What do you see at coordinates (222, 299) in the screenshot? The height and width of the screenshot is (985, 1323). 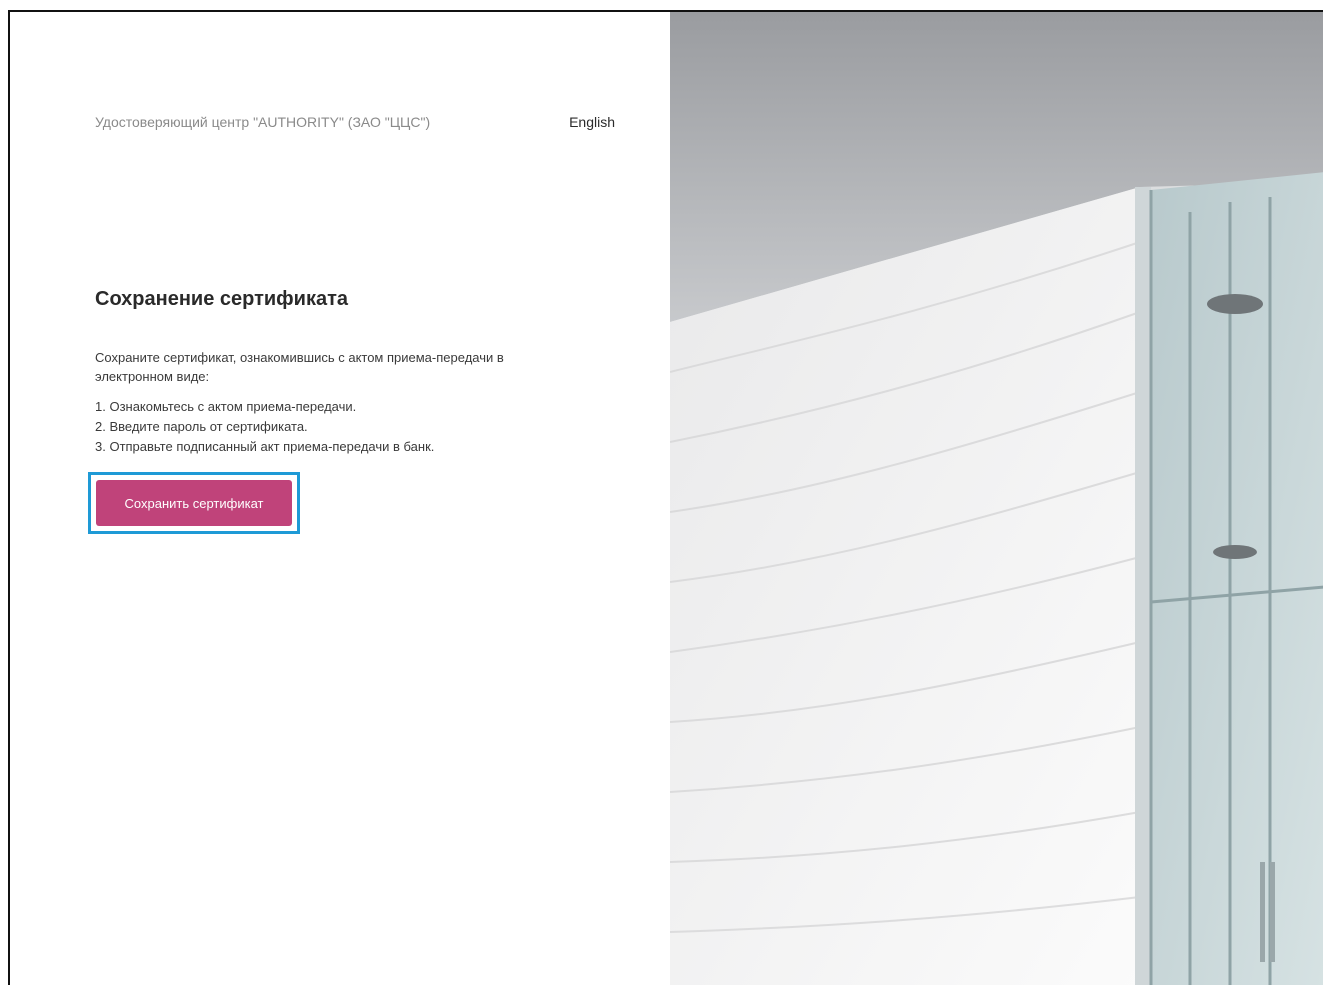 I see `page-title: Сохранение сертификата` at bounding box center [222, 299].